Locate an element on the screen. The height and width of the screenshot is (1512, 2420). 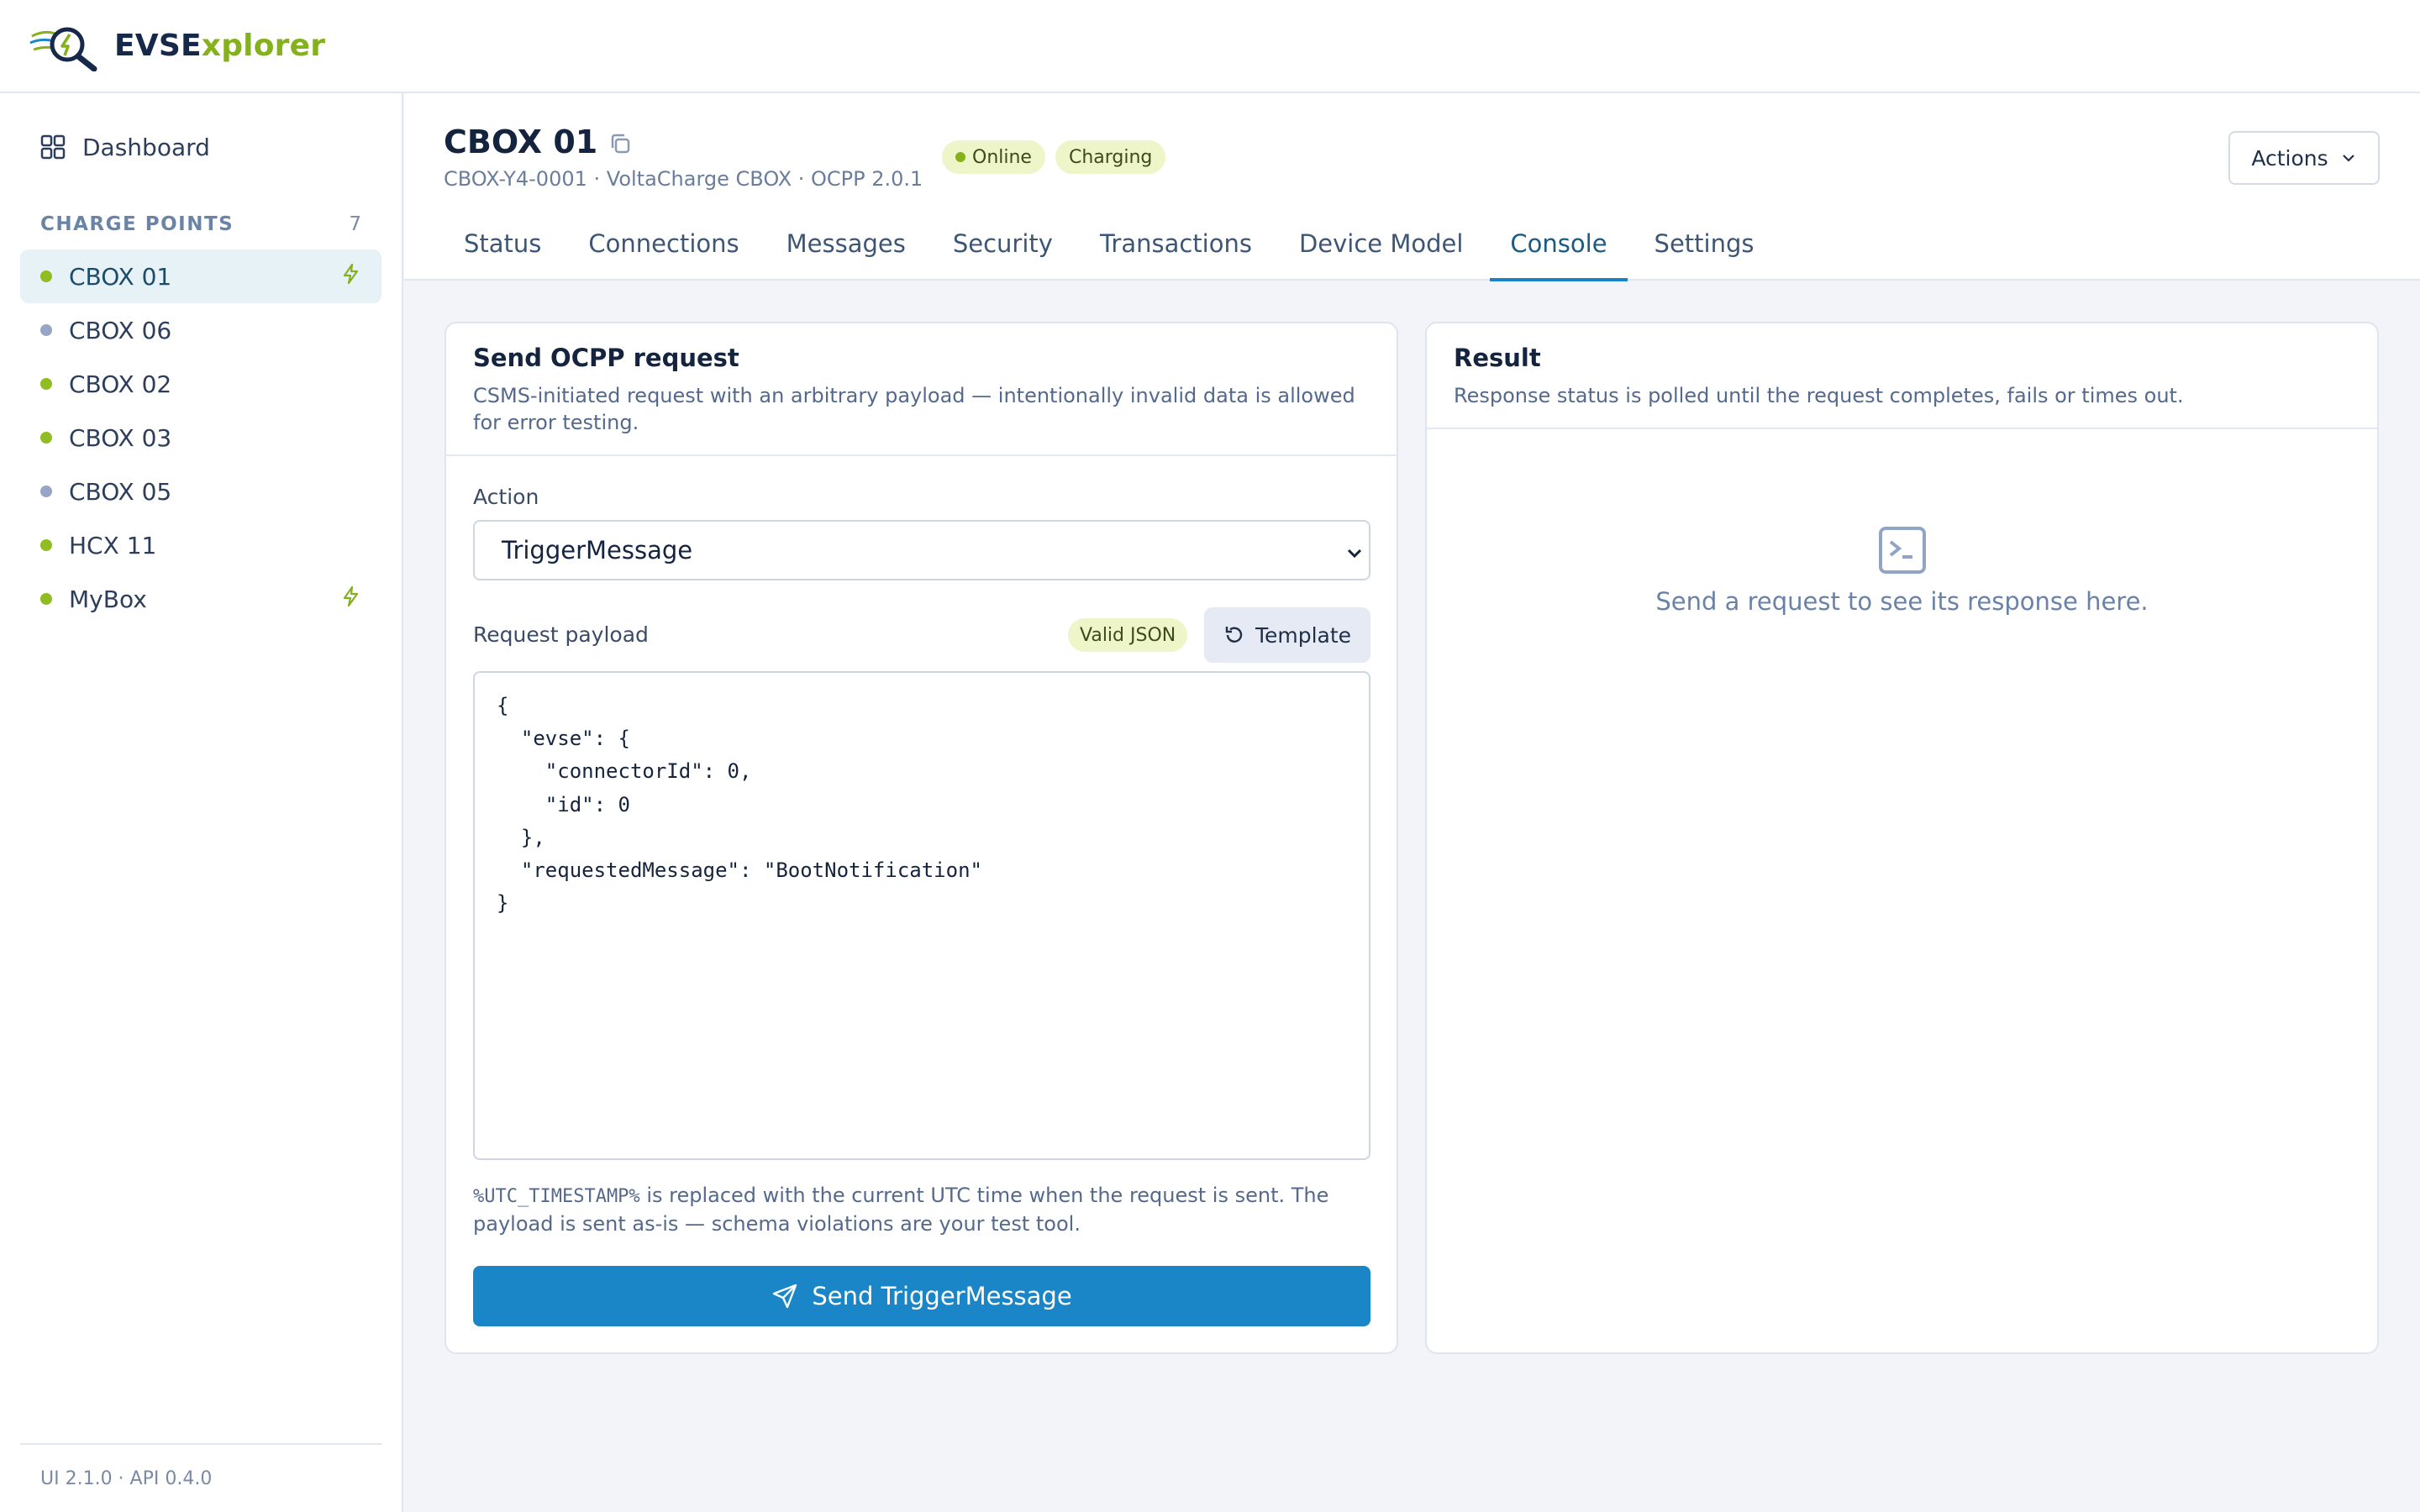
sidebar-item-charge-point: MyBox is located at coordinates (200, 599).